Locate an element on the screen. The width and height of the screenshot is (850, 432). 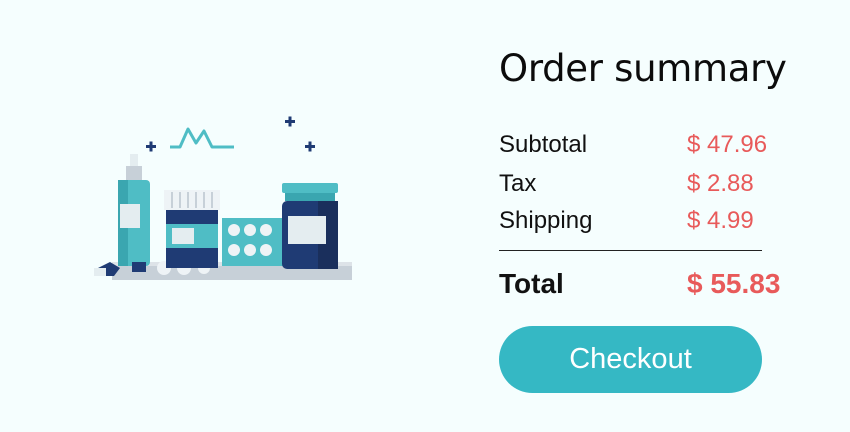
pill-bottle is located at coordinates (192, 229).